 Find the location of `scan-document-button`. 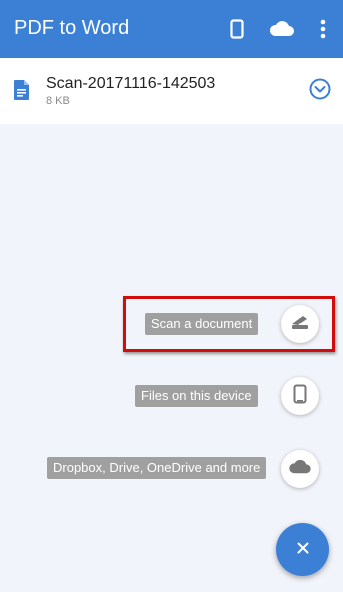

scan-document-button is located at coordinates (300, 324).